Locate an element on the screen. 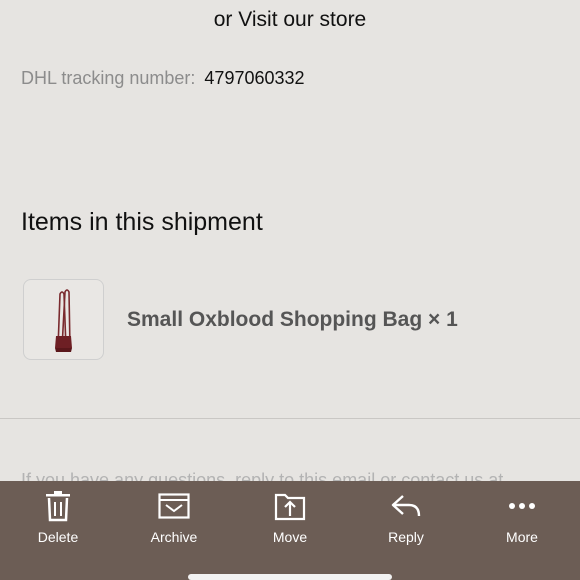 The height and width of the screenshot is (580, 580). archive-icon is located at coordinates (174, 506).